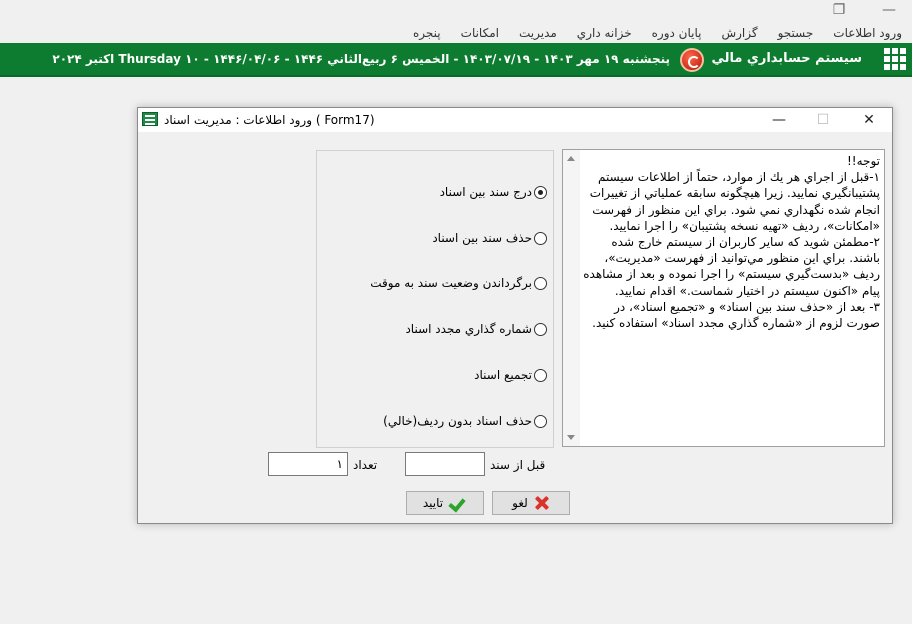 The width and height of the screenshot is (912, 624). What do you see at coordinates (839, 10) in the screenshot?
I see `restore-window-button: ❐` at bounding box center [839, 10].